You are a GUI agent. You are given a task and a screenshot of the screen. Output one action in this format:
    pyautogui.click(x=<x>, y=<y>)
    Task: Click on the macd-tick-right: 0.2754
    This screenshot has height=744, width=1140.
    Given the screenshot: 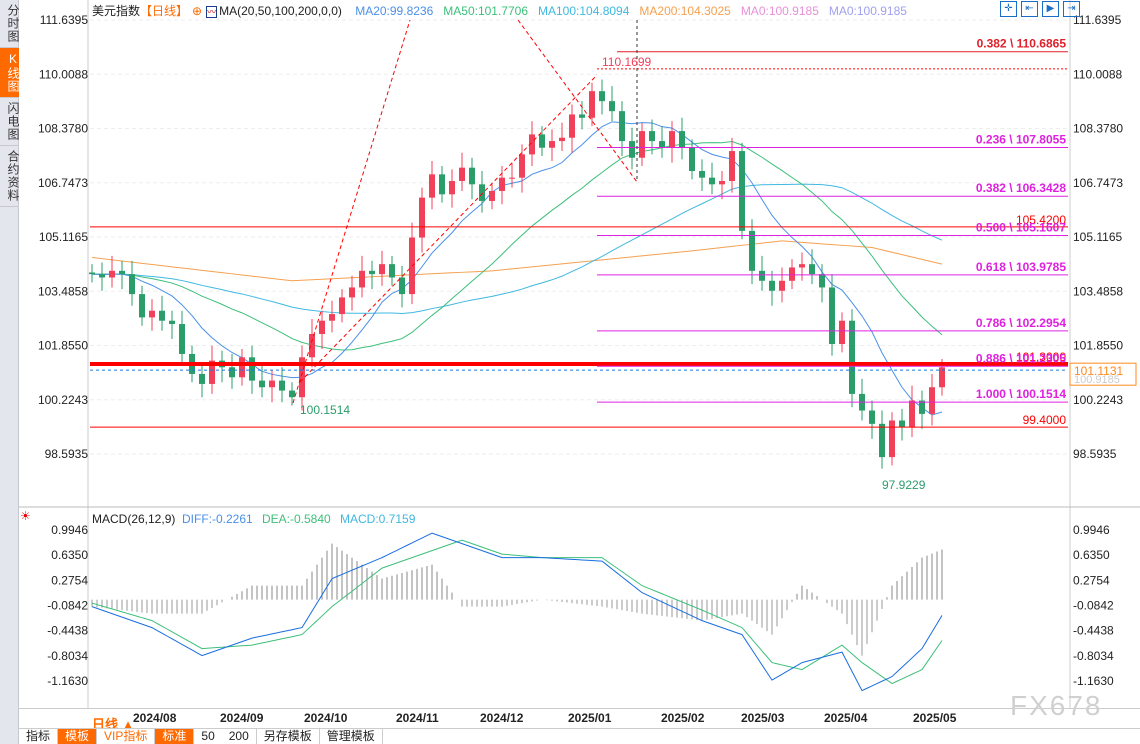 What is the action you would take?
    pyautogui.click(x=1091, y=580)
    